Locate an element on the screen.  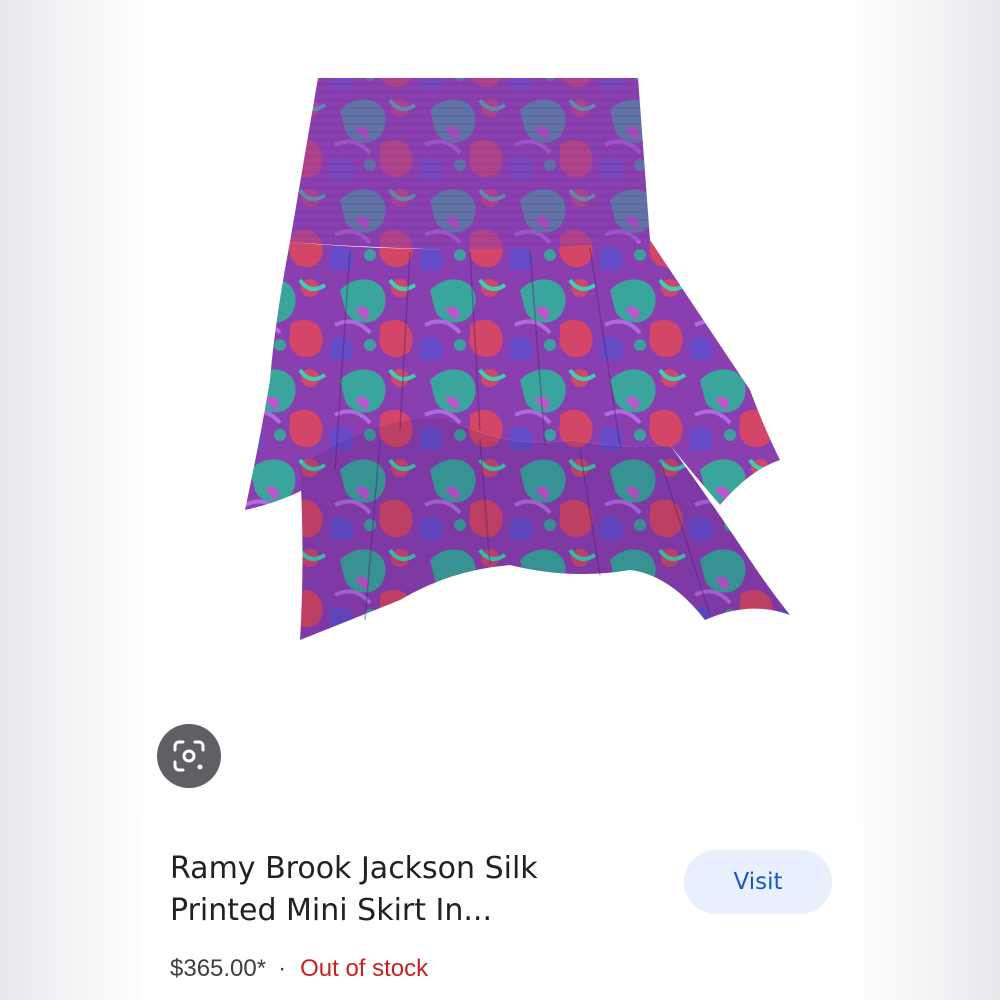
google-lens-button is located at coordinates (189, 756).